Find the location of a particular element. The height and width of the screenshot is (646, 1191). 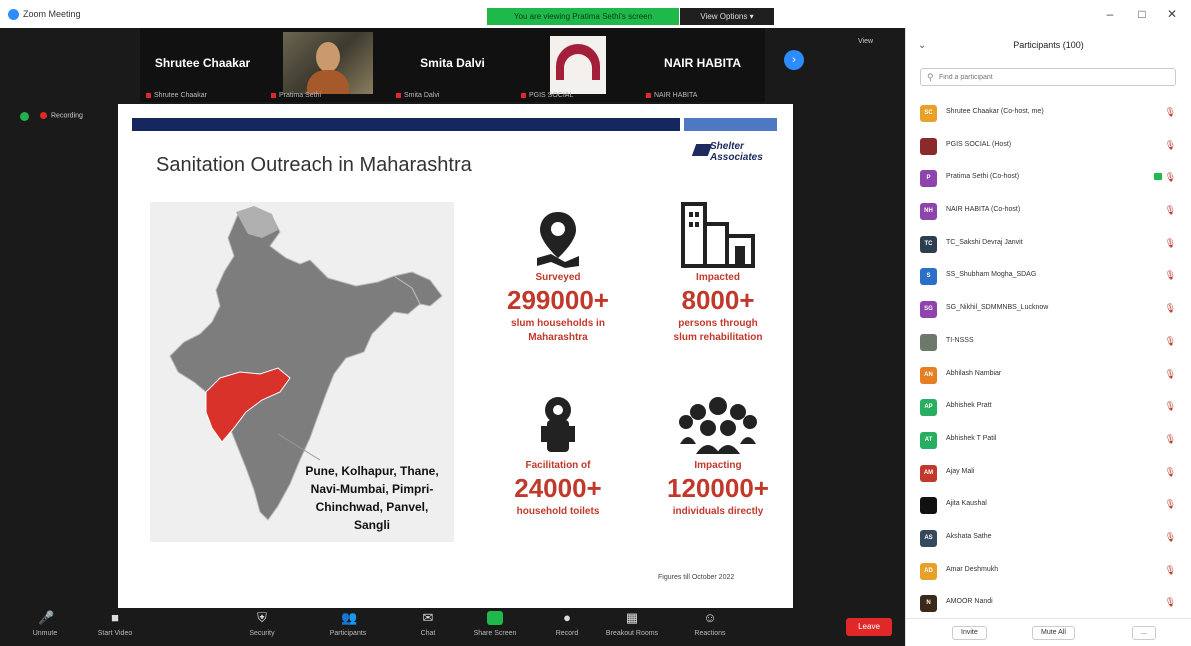

participant-row: PGIS SOCIAL (Host) 🎙 is located at coordinates (1048, 147).